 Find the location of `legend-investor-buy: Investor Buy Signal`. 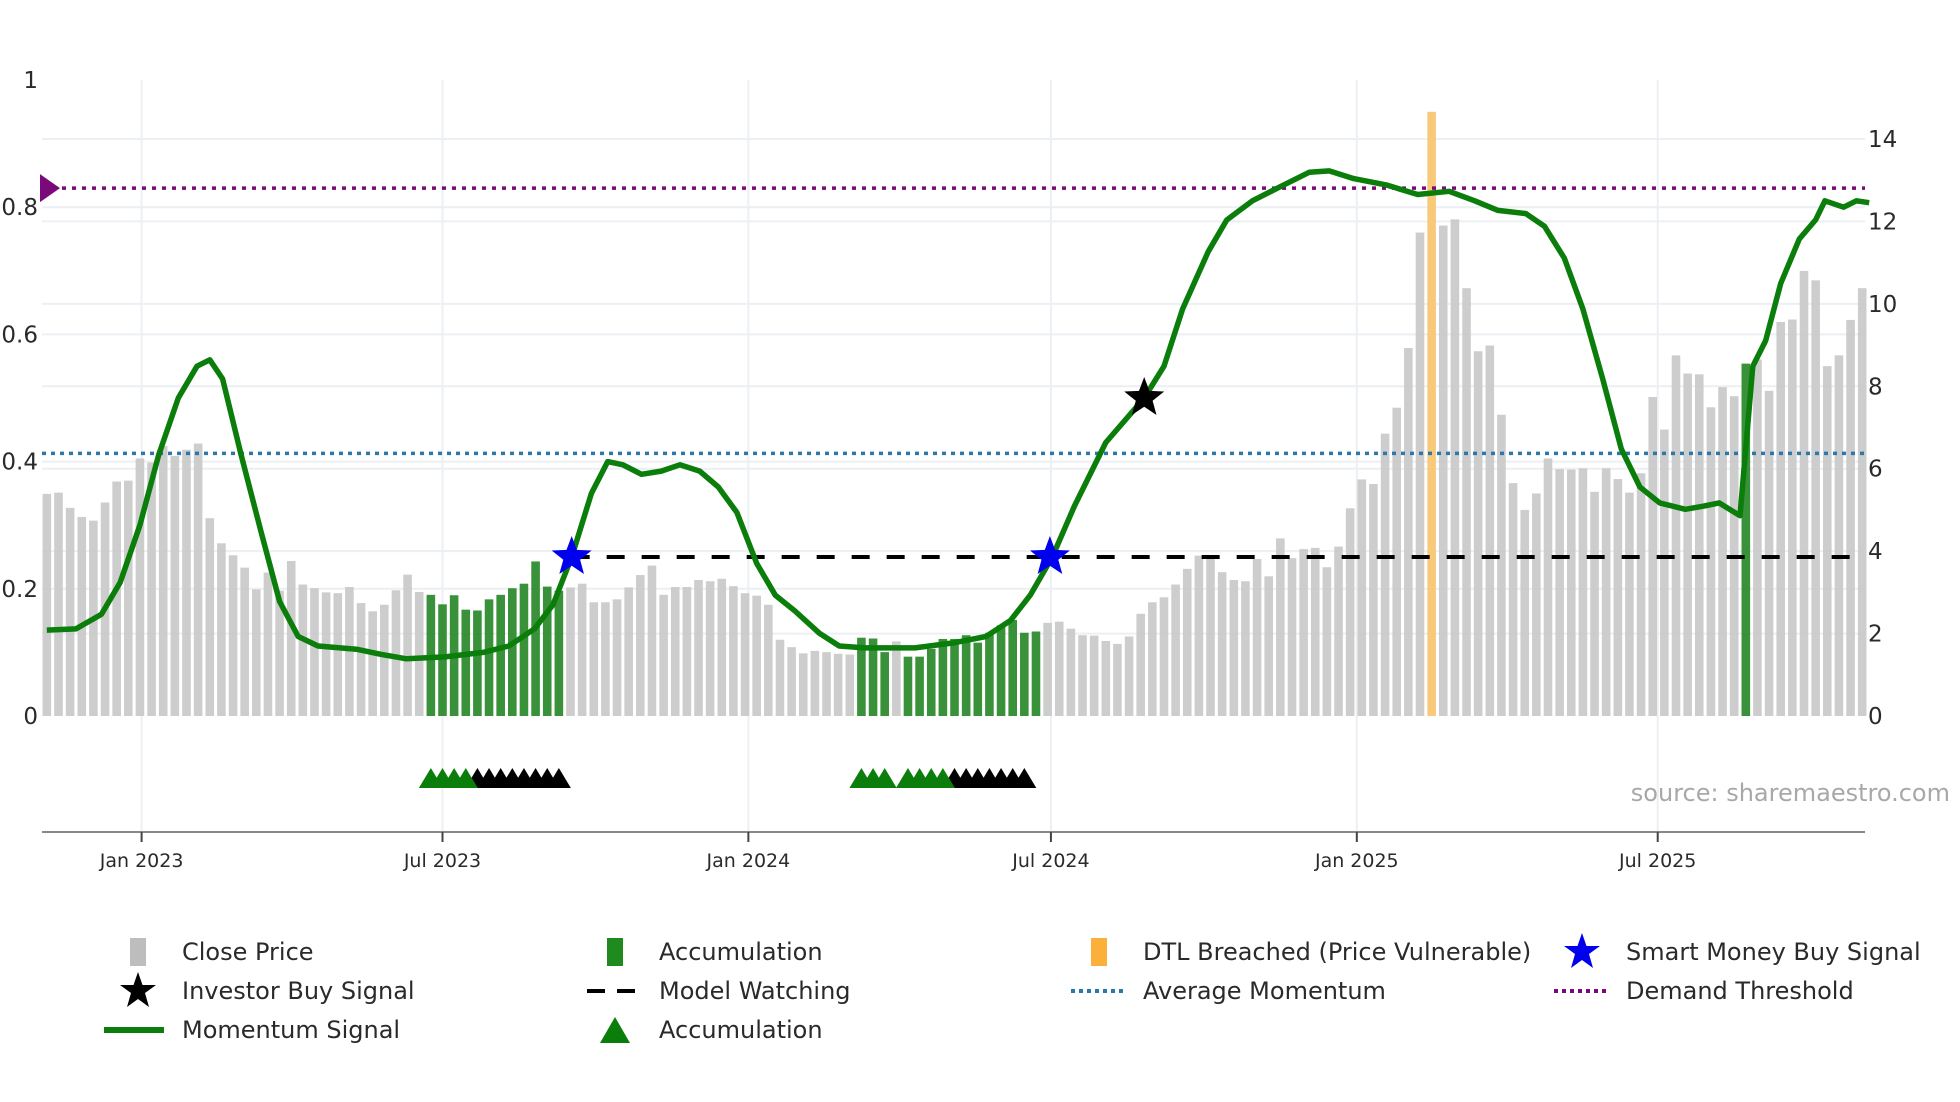

legend-investor-buy: Investor Buy Signal is located at coordinates (262, 990).